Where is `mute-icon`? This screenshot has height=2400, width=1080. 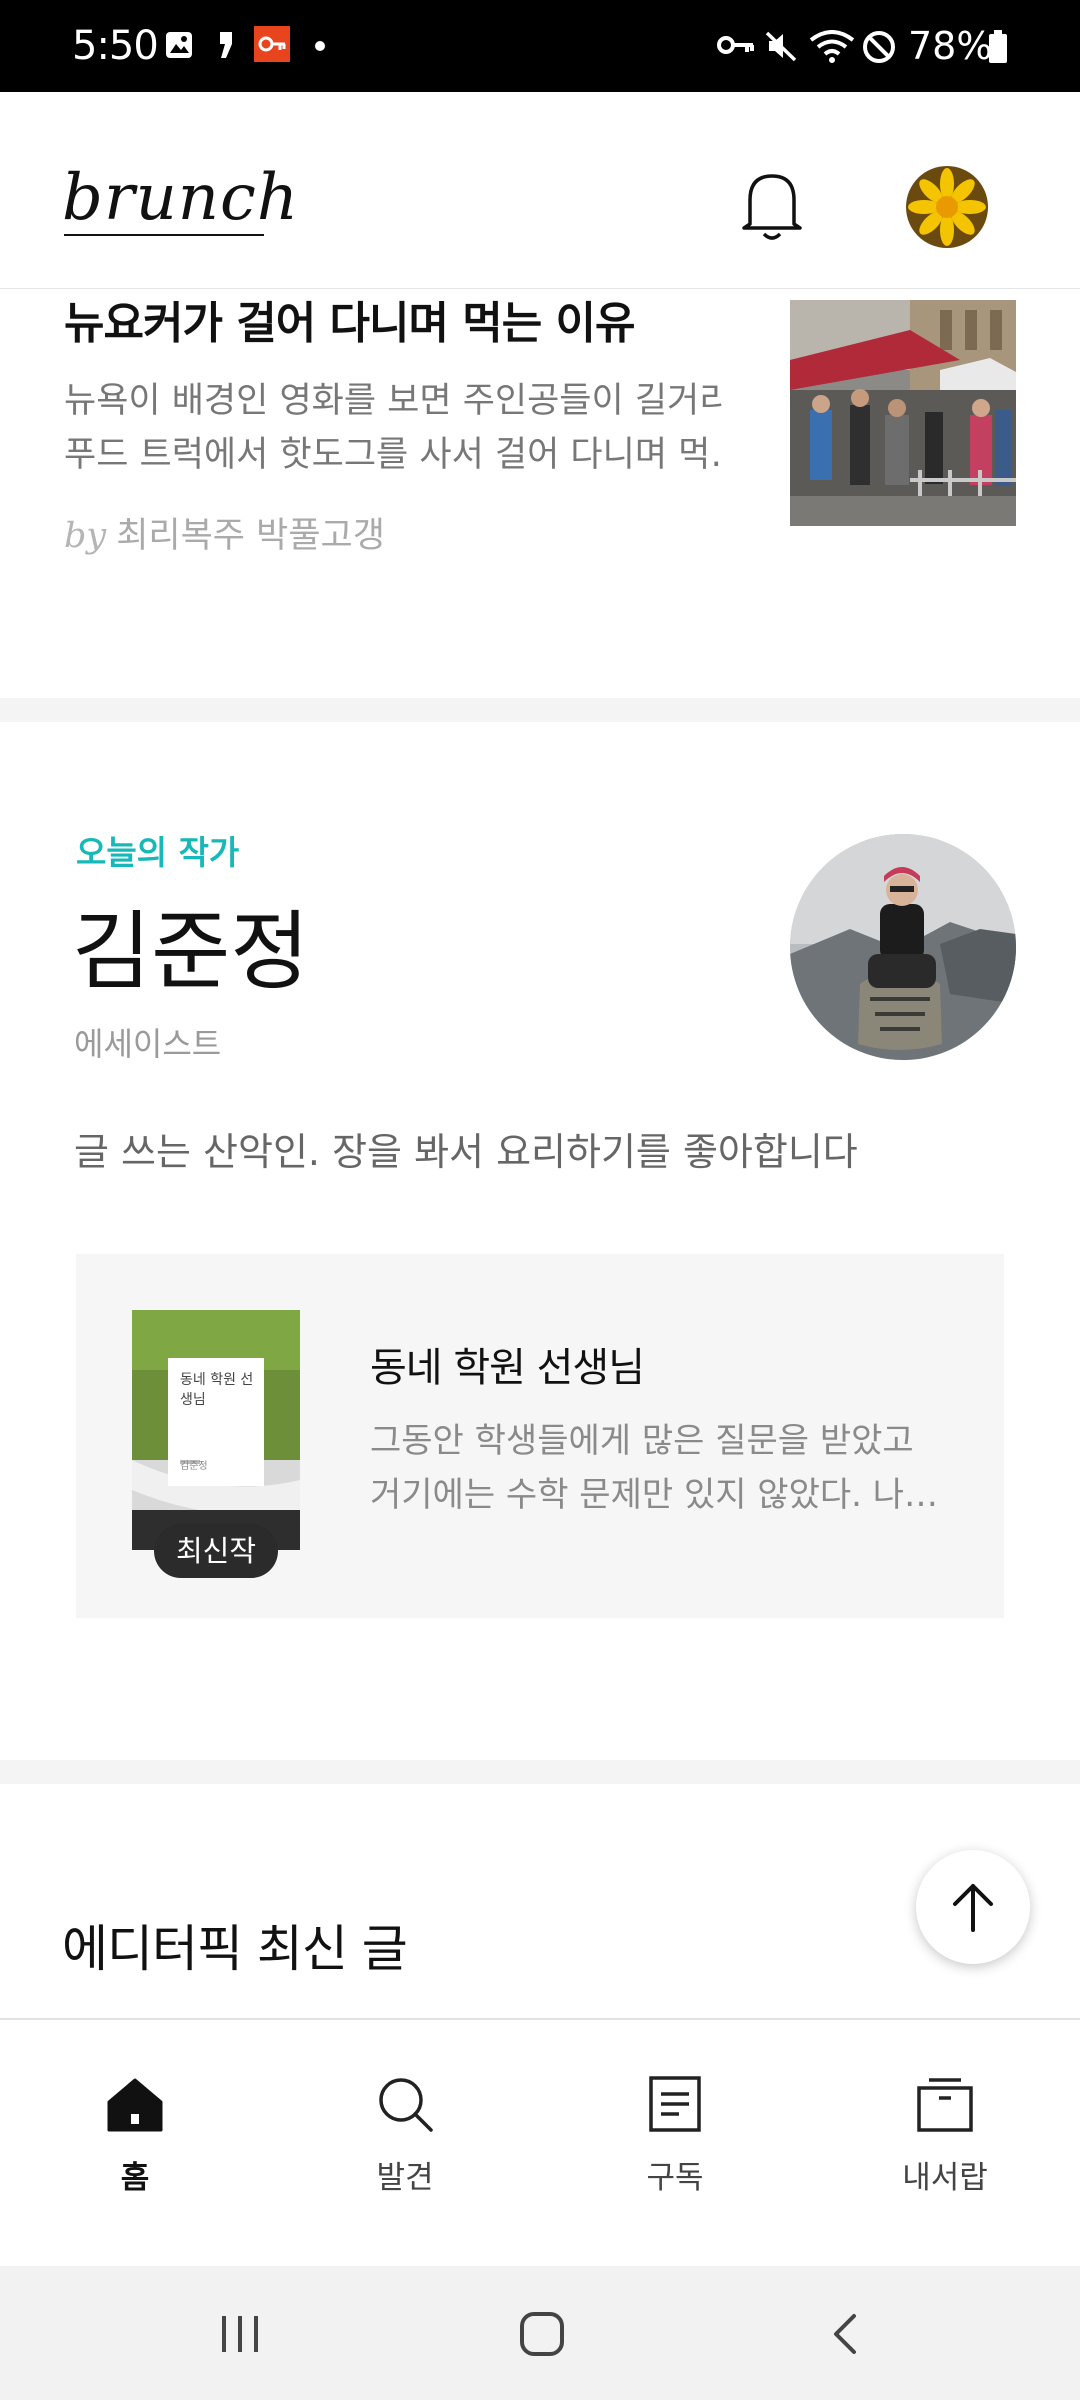
mute-icon is located at coordinates (781, 46).